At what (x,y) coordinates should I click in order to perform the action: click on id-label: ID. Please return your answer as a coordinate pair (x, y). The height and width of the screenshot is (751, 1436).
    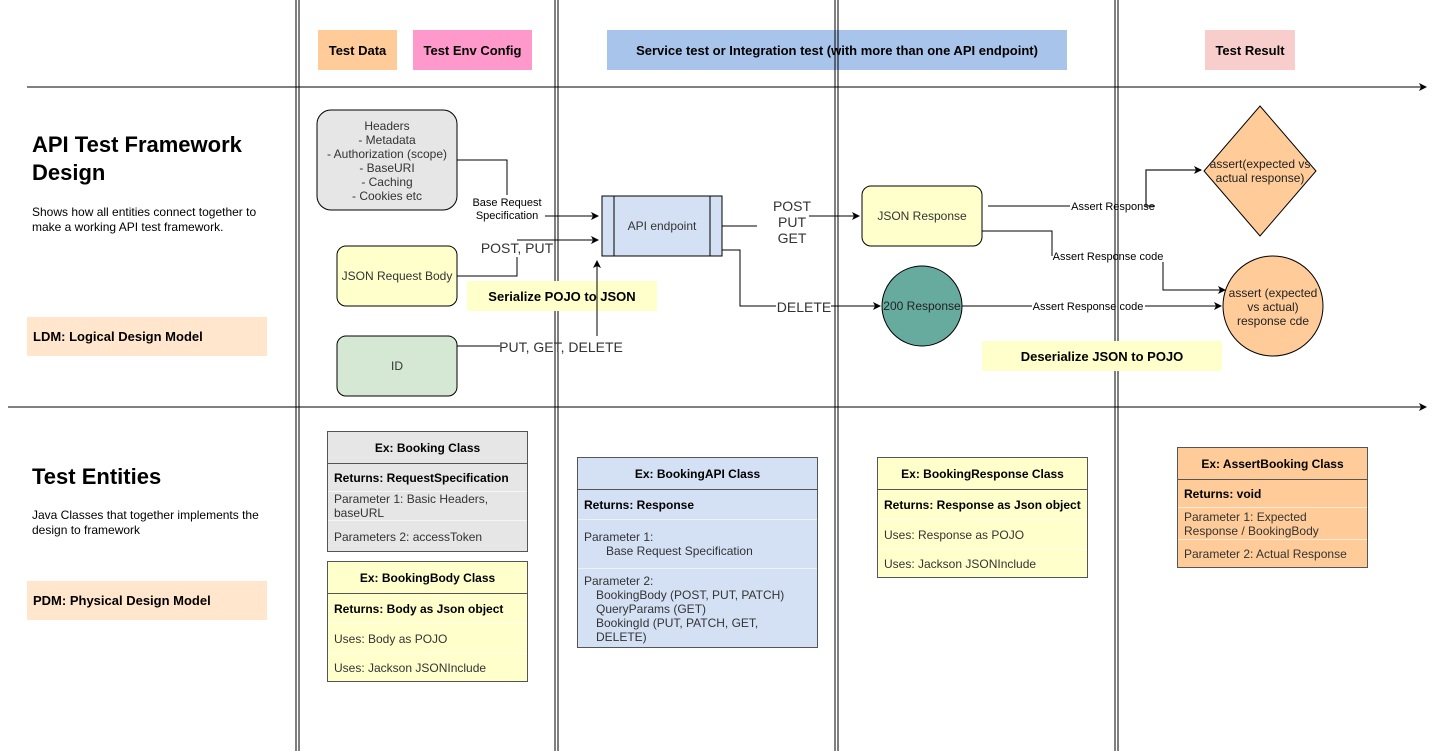
    Looking at the image, I should click on (397, 366).